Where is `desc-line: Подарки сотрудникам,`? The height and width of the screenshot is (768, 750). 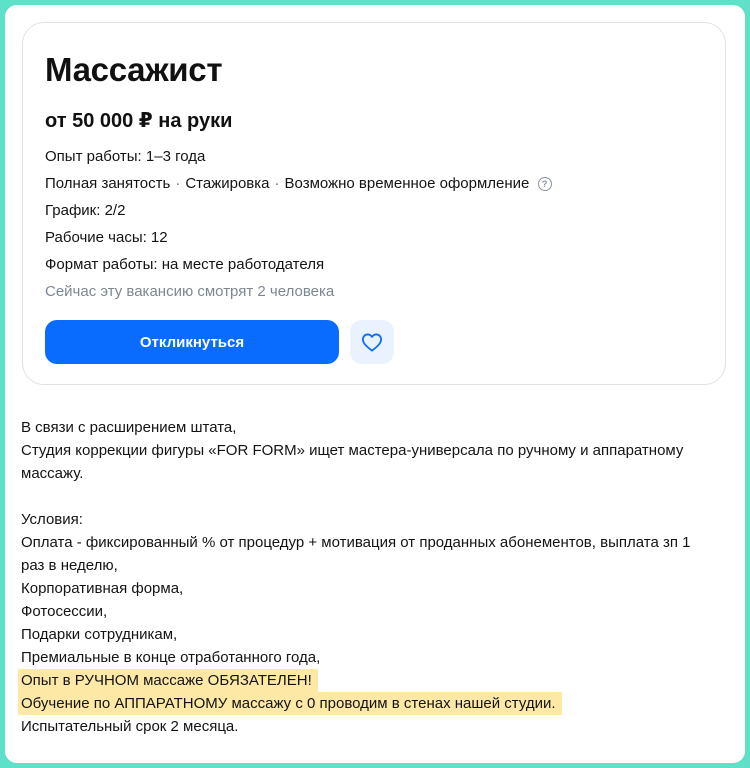 desc-line: Подарки сотрудникам, is located at coordinates (99, 634).